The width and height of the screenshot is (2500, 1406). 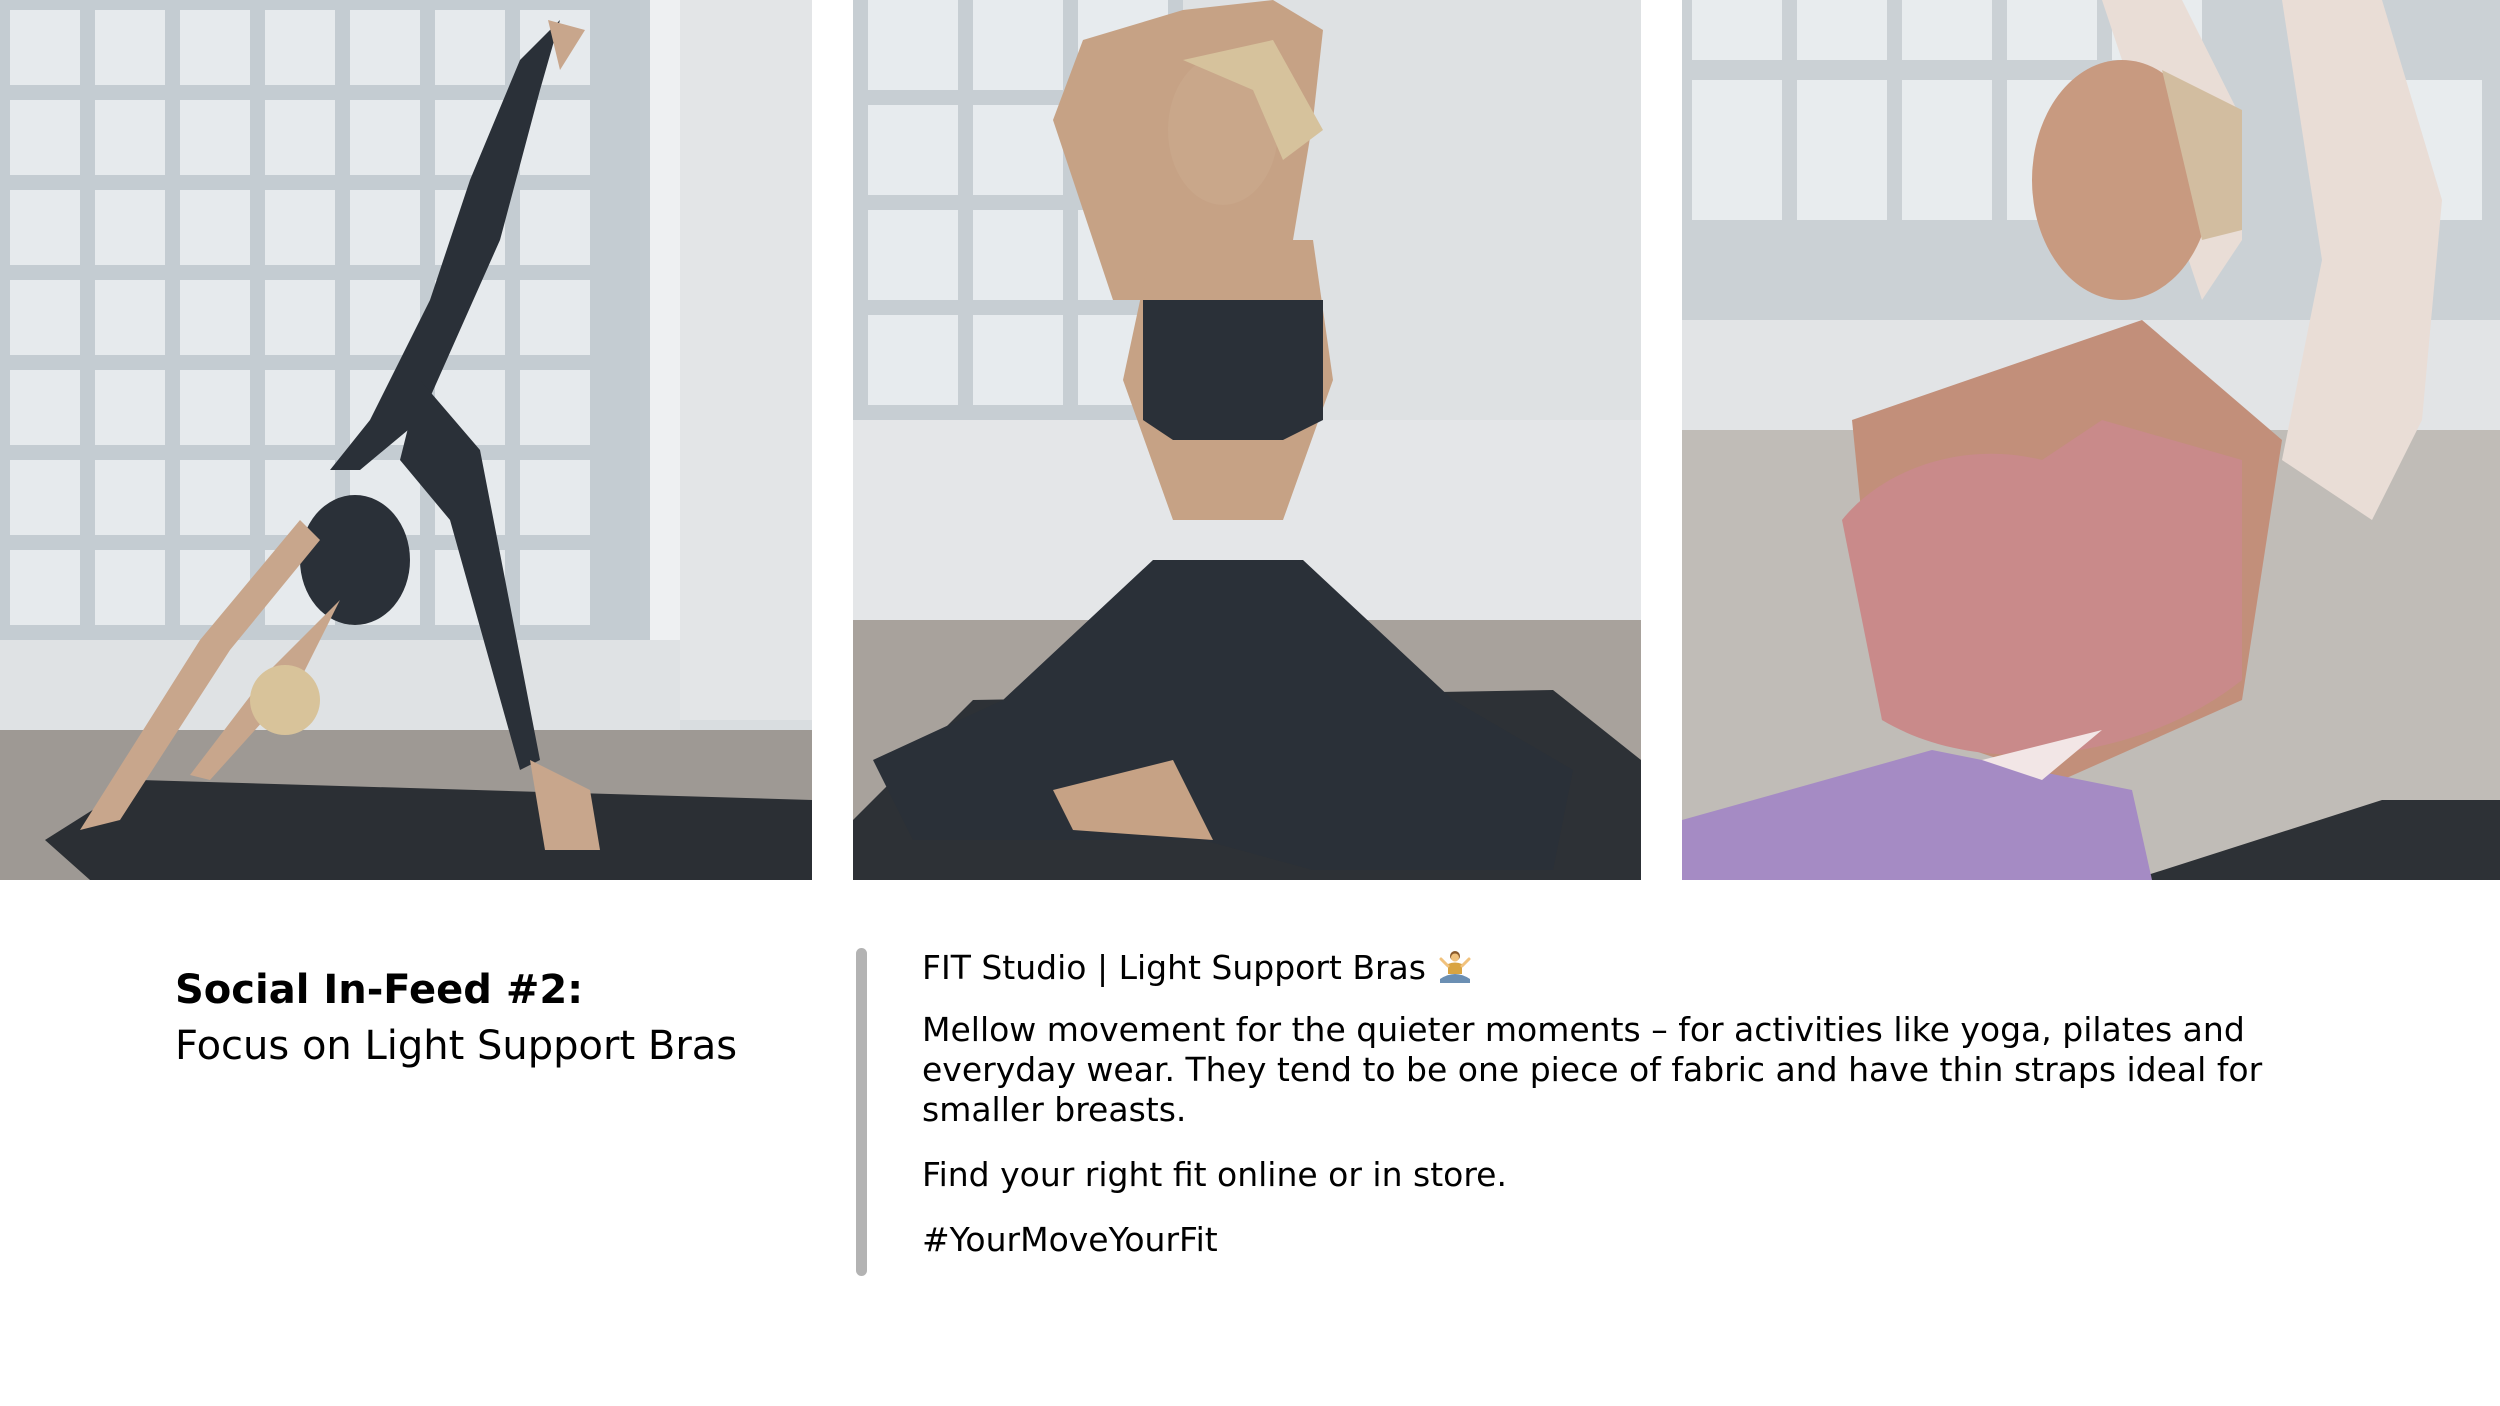 What do you see at coordinates (1174, 967) in the screenshot?
I see `post-headline-text: FIT Studio | Light Support Bras` at bounding box center [1174, 967].